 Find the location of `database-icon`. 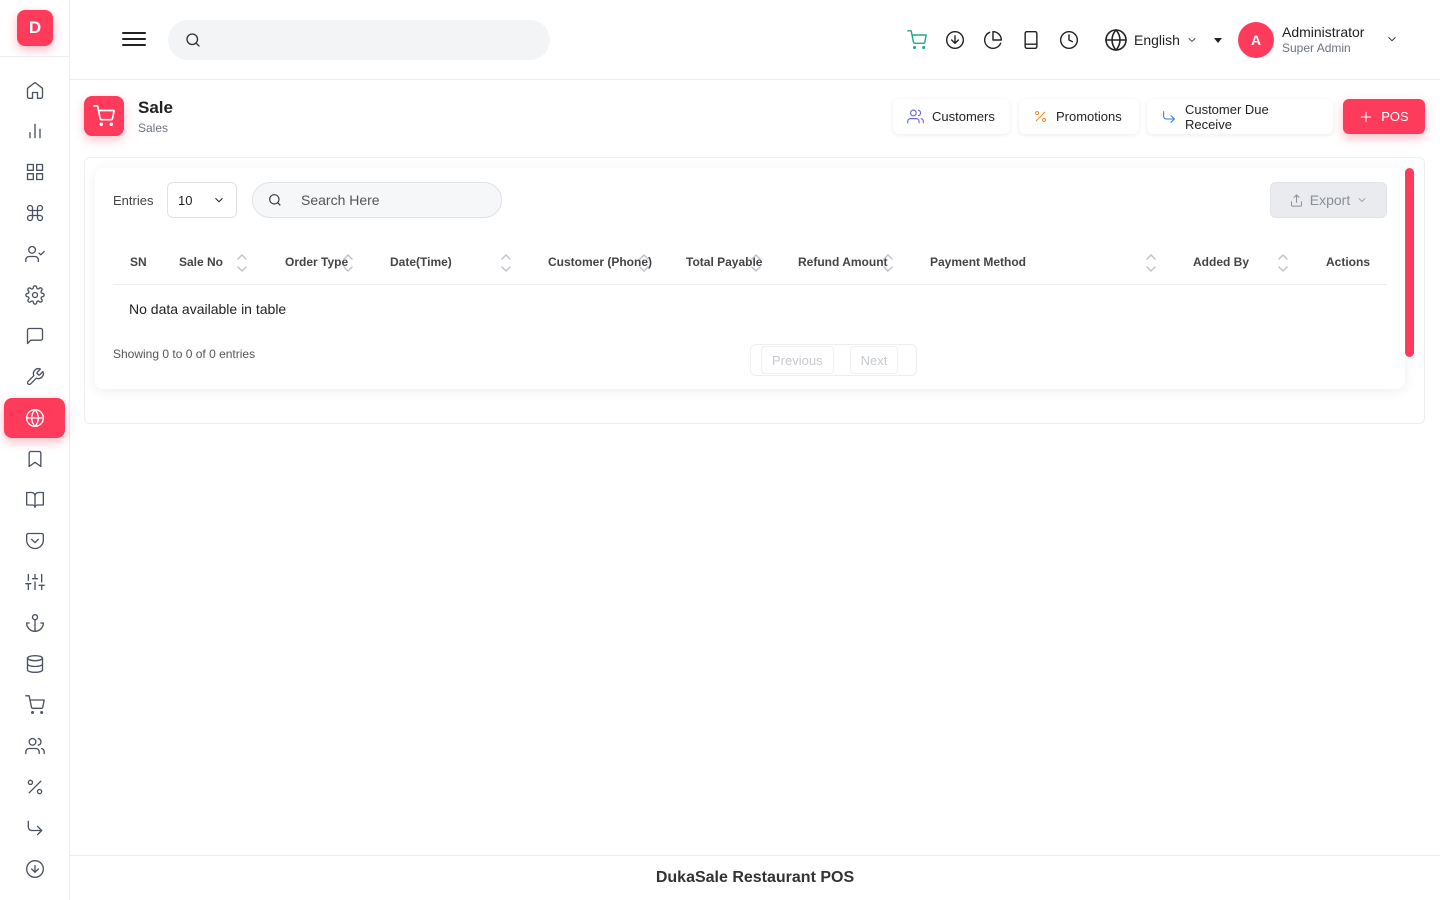

database-icon is located at coordinates (34, 664).